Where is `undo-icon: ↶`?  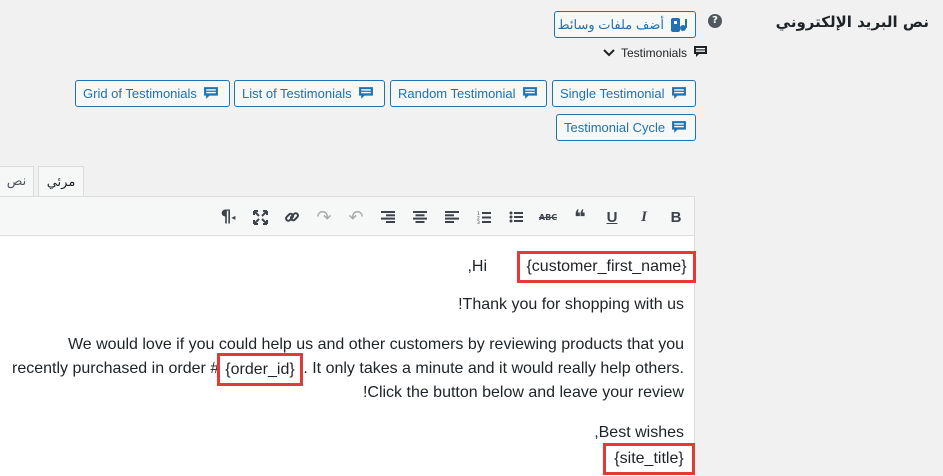
undo-icon: ↶ is located at coordinates (356, 217).